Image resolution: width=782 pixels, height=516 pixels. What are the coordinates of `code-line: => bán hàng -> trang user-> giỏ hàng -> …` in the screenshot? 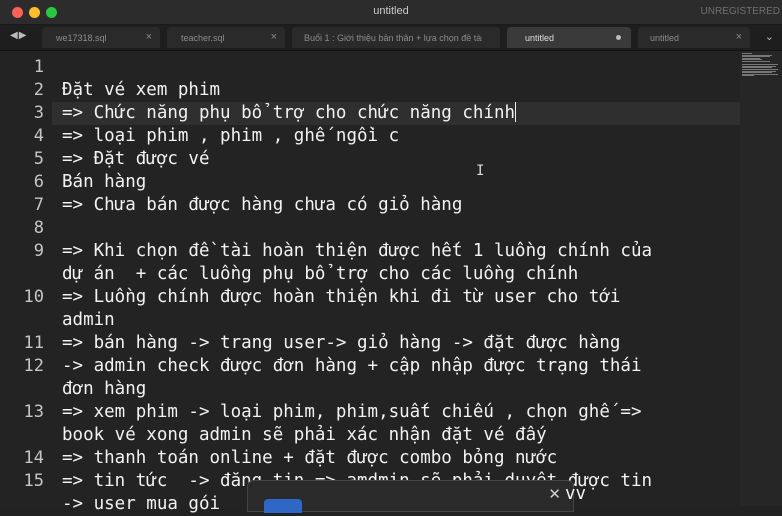 It's located at (341, 343).